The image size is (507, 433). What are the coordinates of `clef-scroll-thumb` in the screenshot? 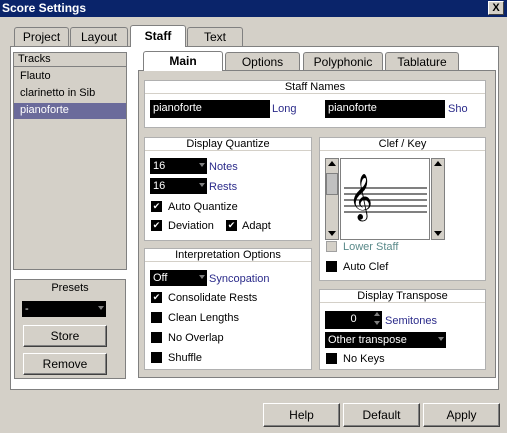 It's located at (332, 184).